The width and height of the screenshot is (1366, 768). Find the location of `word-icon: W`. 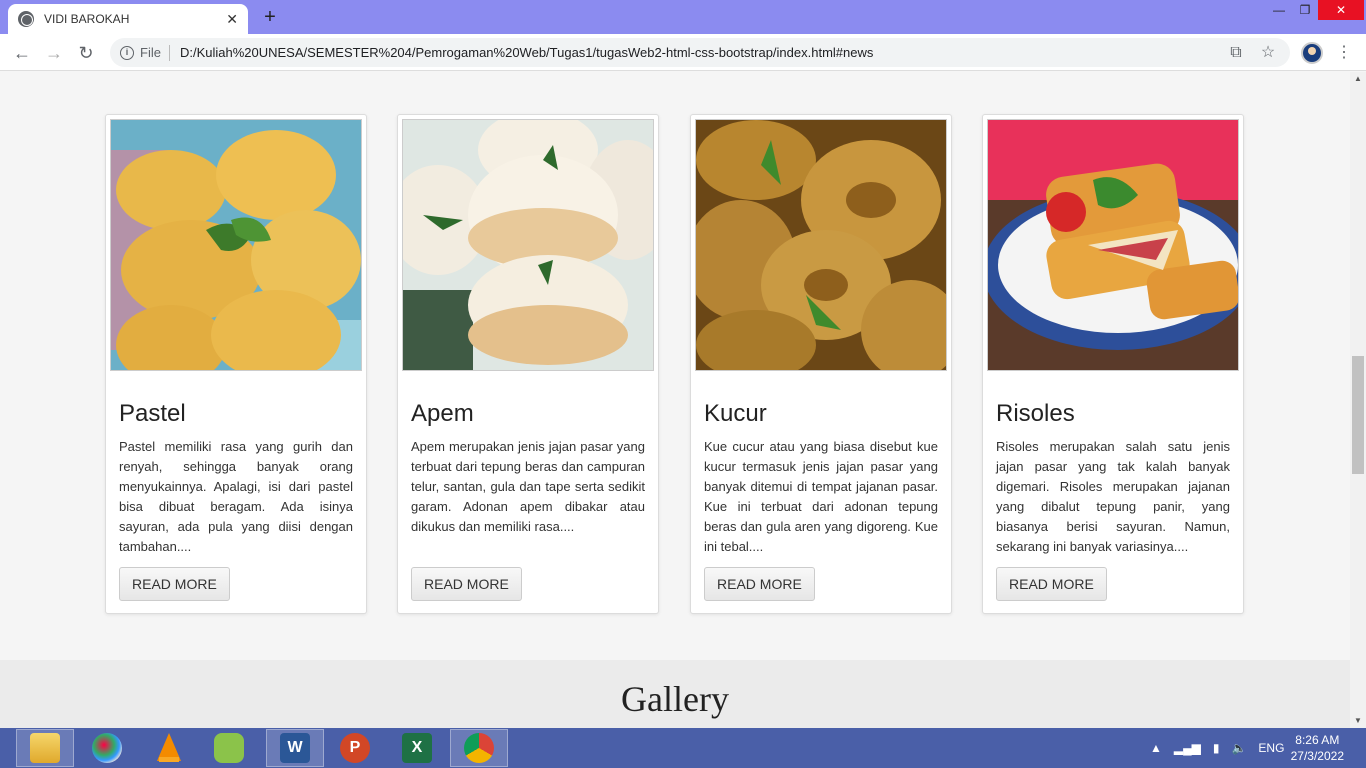

word-icon: W is located at coordinates (295, 748).